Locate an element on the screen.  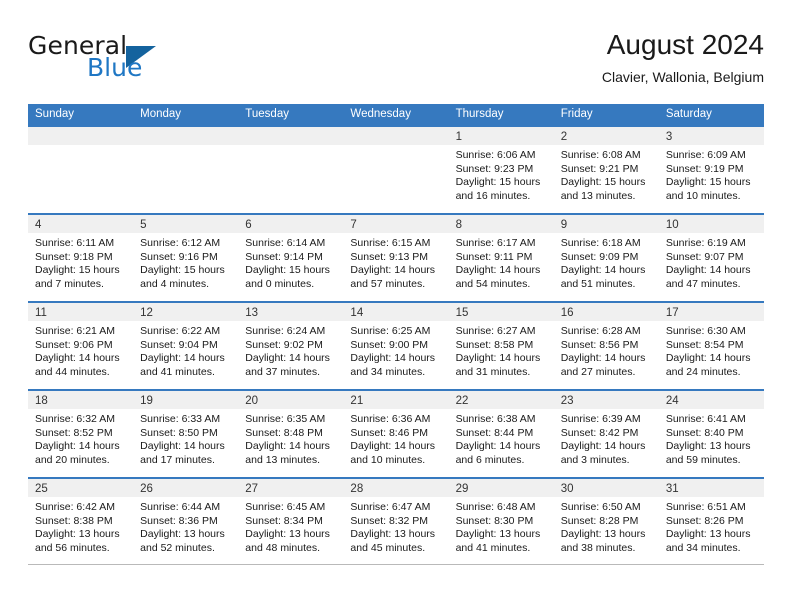
day-number-band: 24 is located at coordinates (711, 400).